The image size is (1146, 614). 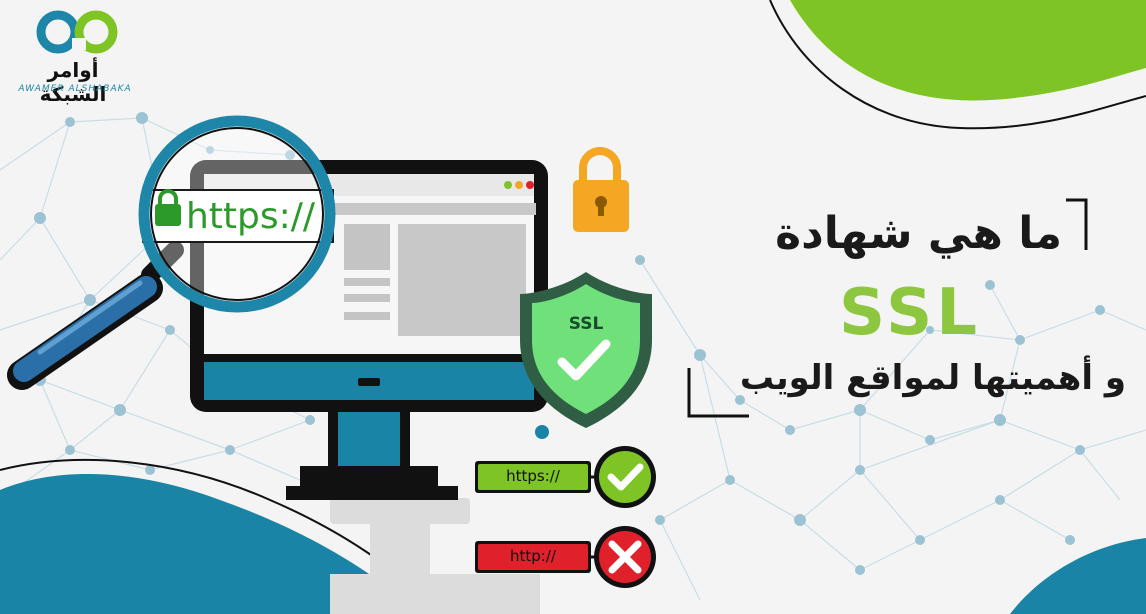 I want to click on address-bar-url: https://, so click(x=251, y=216).